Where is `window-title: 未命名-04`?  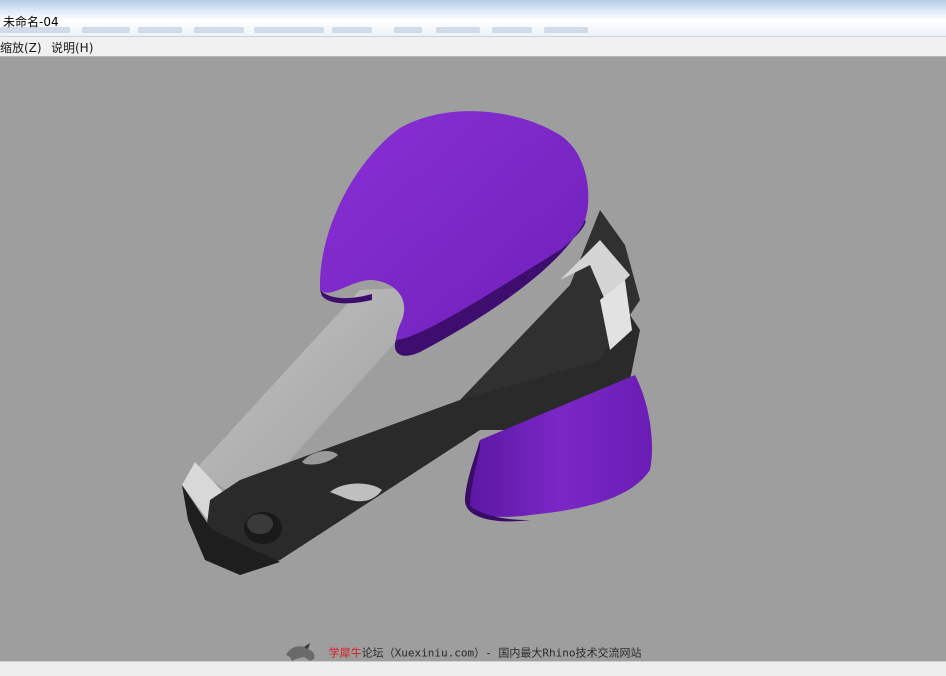 window-title: 未命名-04 is located at coordinates (31, 22).